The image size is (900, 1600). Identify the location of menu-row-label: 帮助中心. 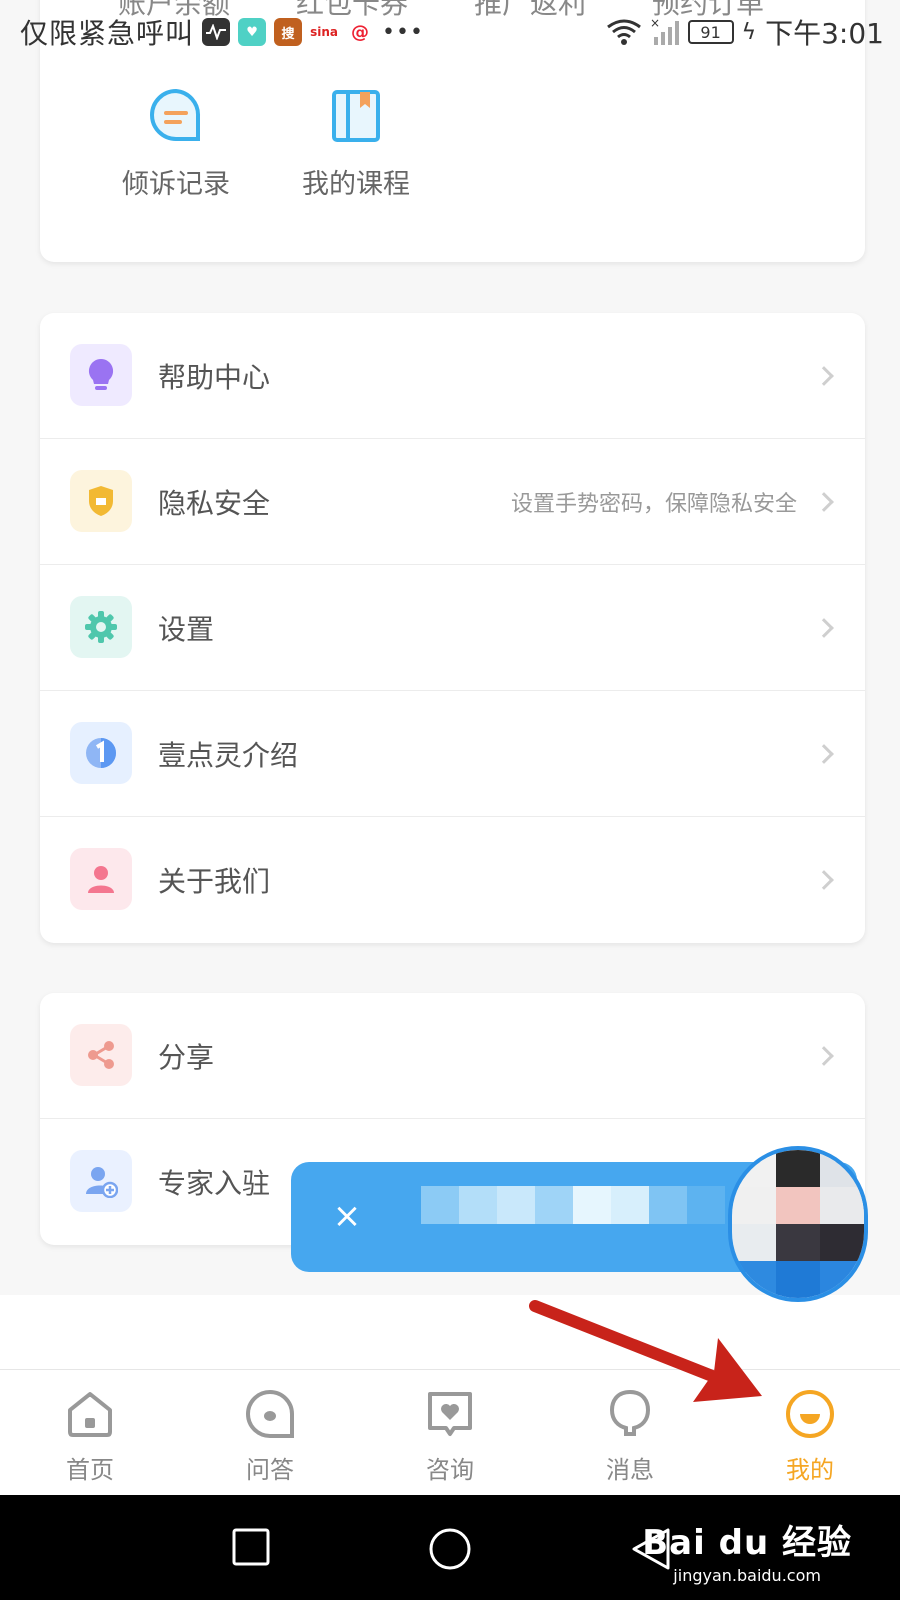
(214, 377).